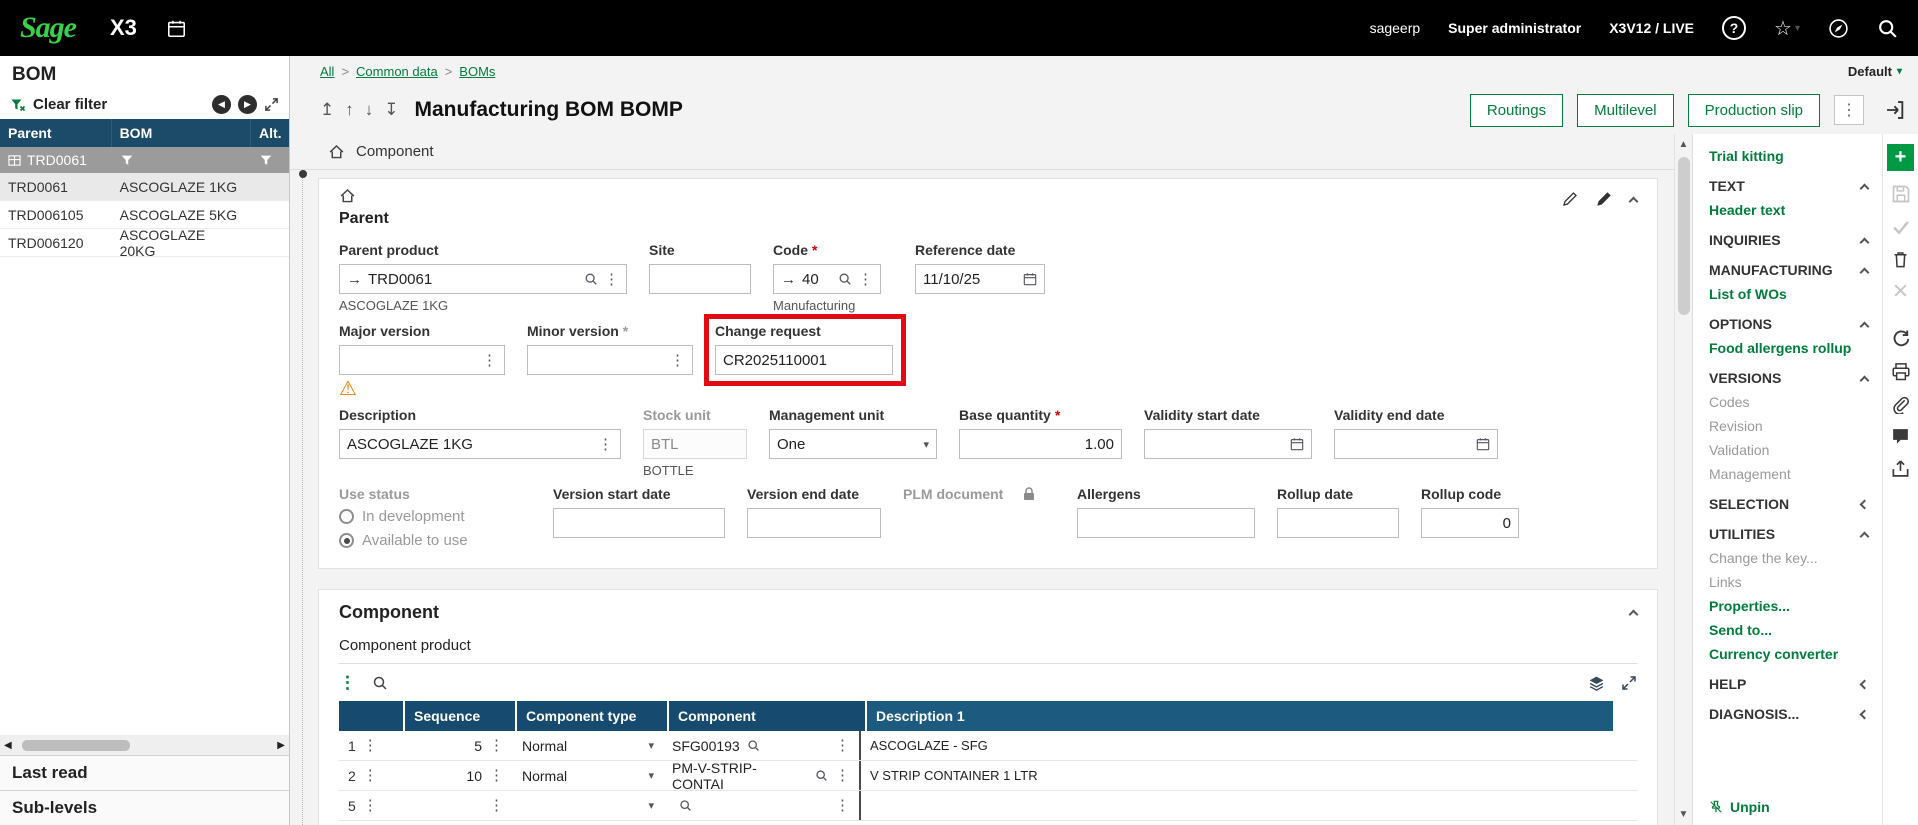 Image resolution: width=1918 pixels, height=825 pixels. I want to click on favorites-icon: ☆ ▾, so click(1787, 28).